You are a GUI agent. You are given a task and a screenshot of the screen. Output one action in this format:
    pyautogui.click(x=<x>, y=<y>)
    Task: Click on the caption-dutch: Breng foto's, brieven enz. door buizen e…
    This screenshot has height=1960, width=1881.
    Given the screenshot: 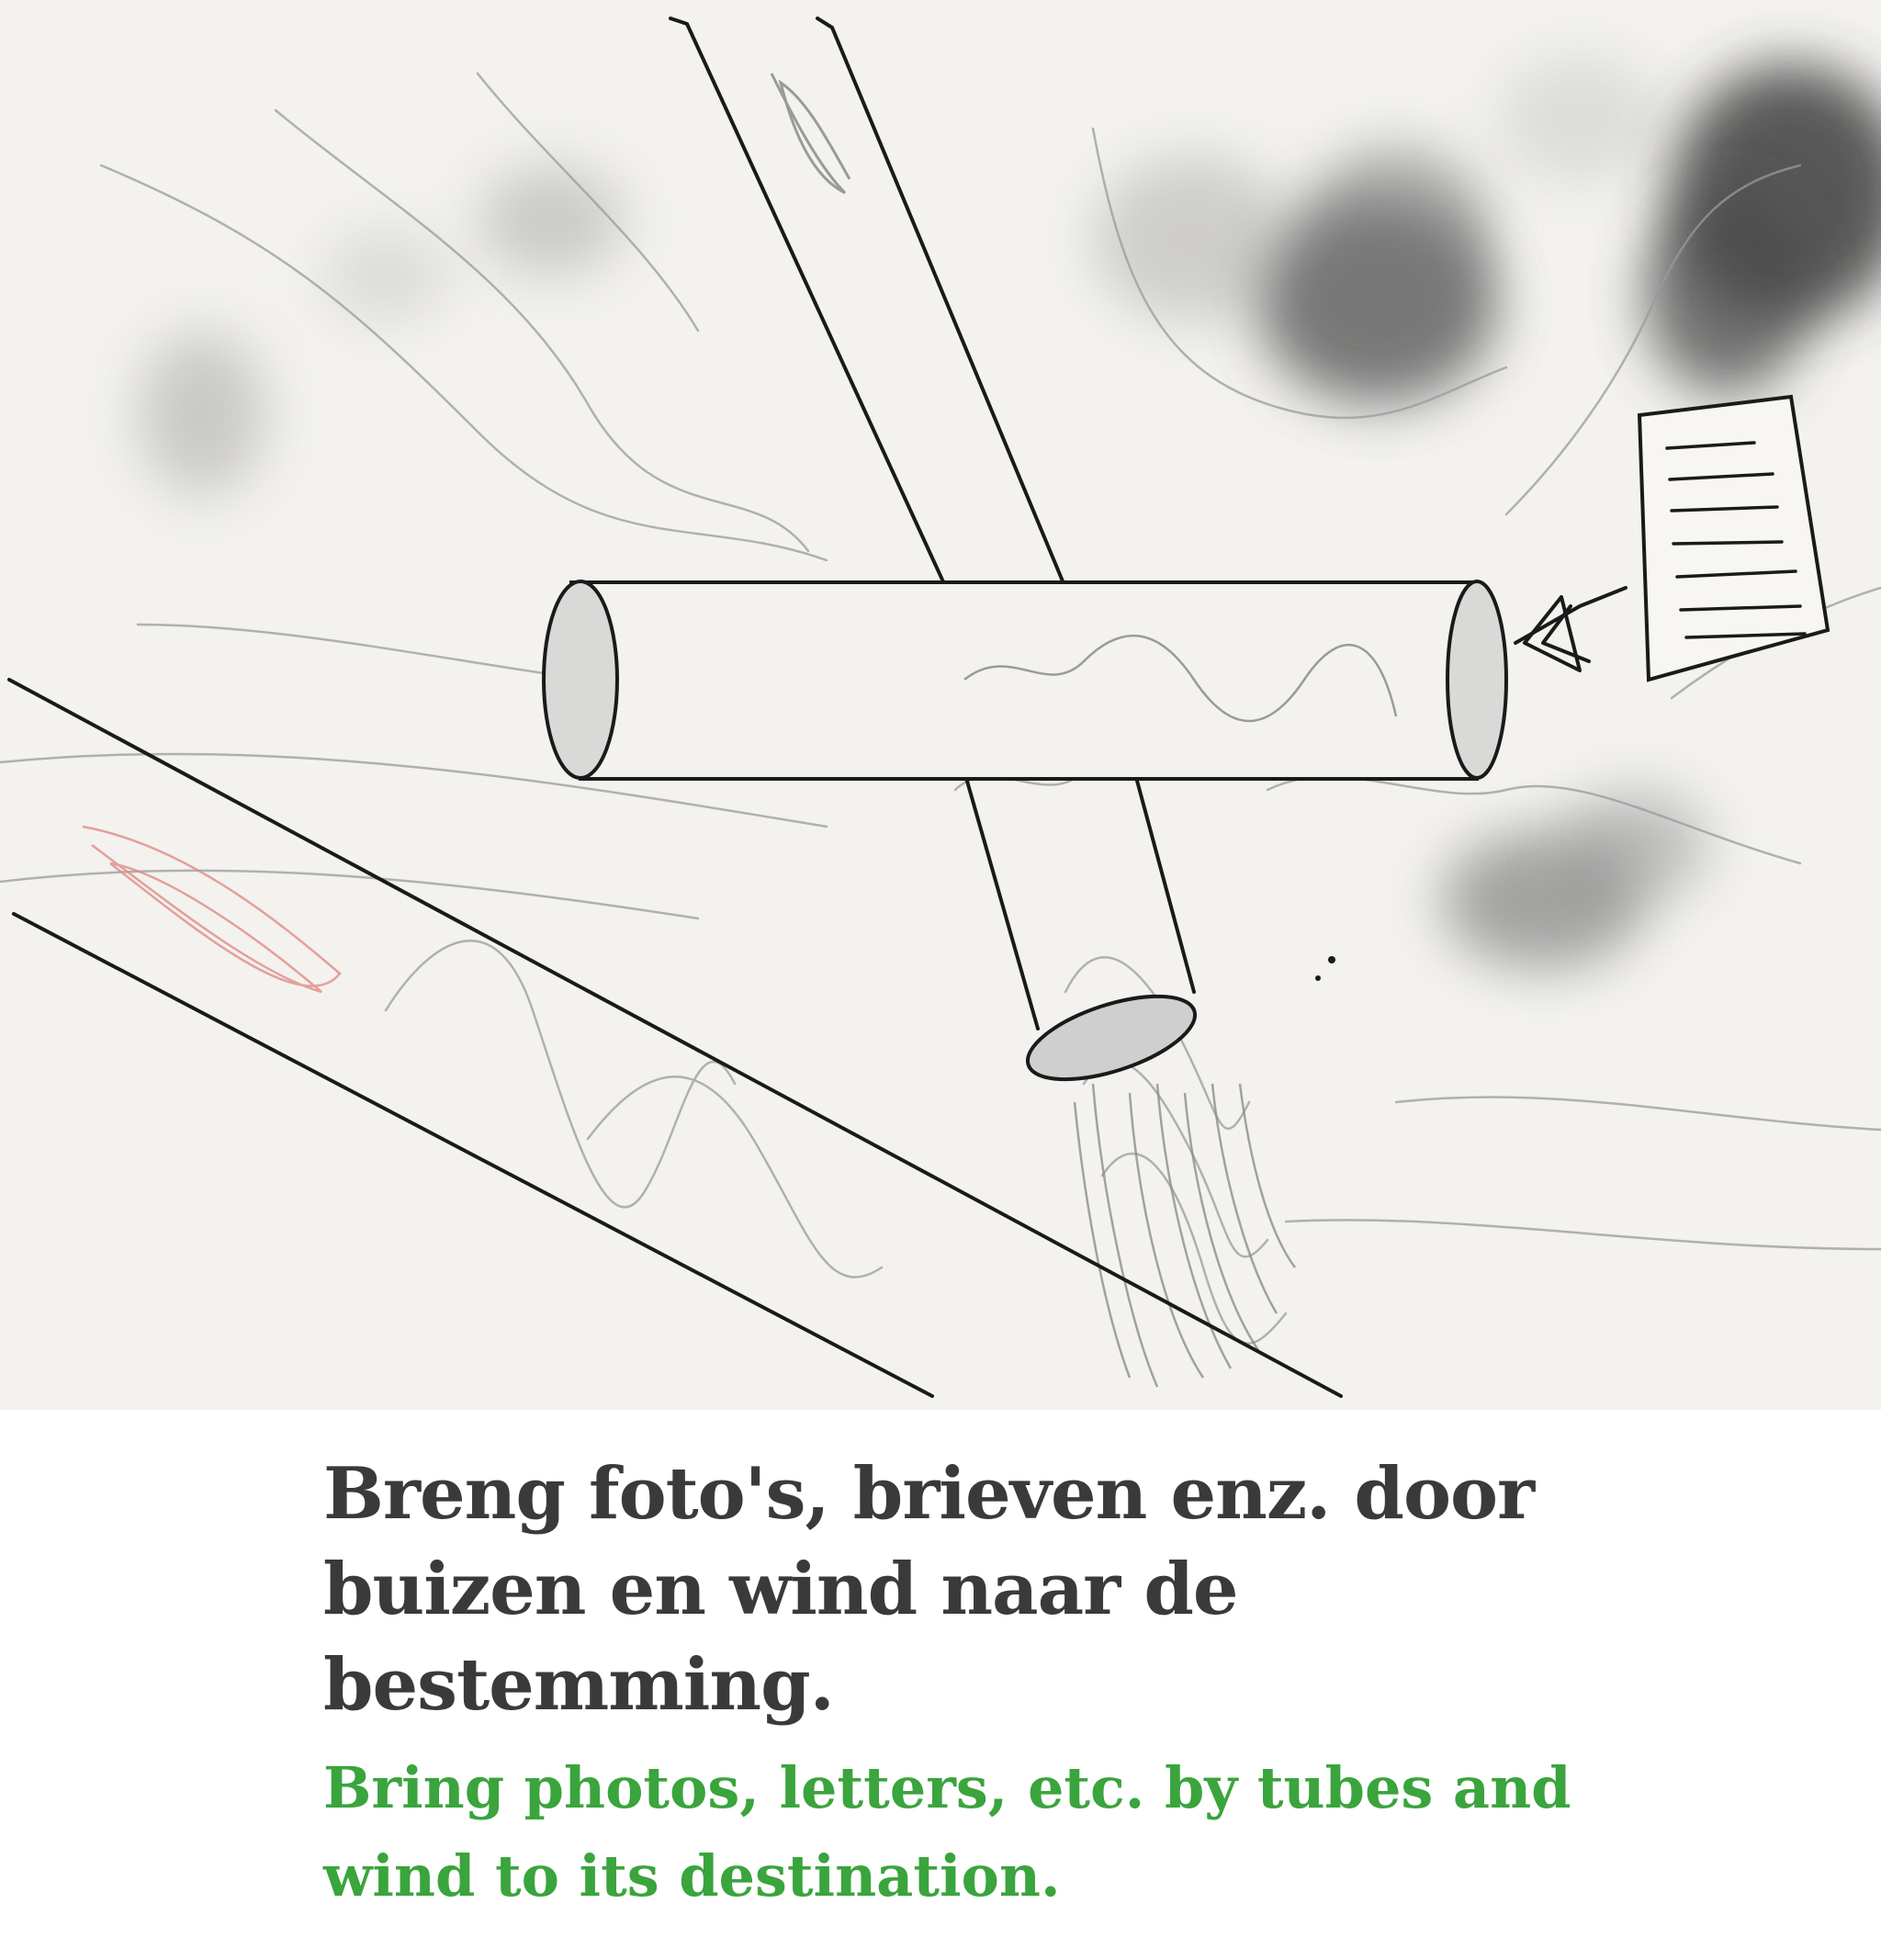 What is the action you would take?
    pyautogui.click(x=929, y=1589)
    